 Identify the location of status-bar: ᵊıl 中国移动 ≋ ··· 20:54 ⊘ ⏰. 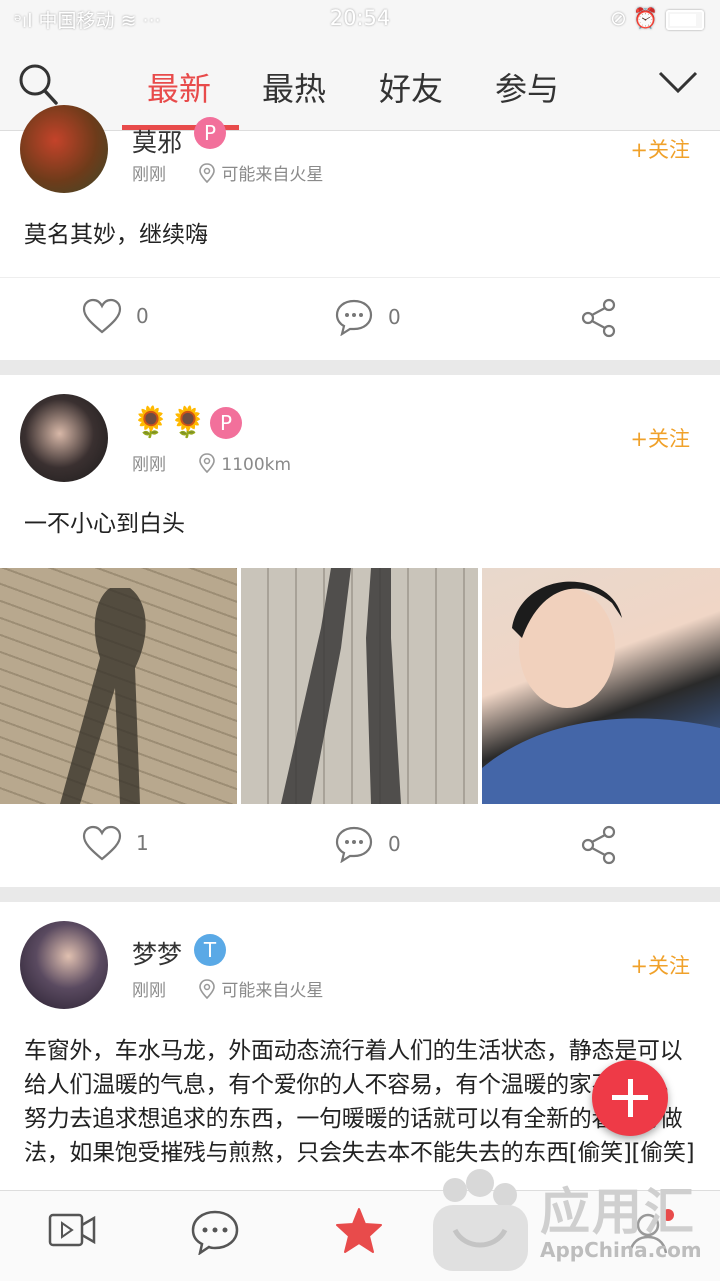
(360, 18).